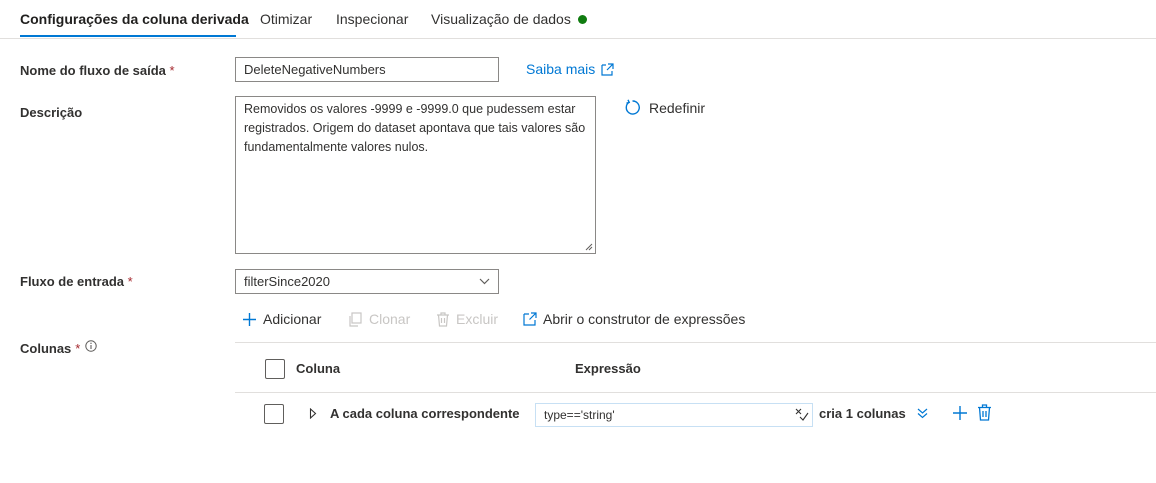 The height and width of the screenshot is (483, 1156). What do you see at coordinates (674, 415) in the screenshot?
I see `expression-input: type=='string'` at bounding box center [674, 415].